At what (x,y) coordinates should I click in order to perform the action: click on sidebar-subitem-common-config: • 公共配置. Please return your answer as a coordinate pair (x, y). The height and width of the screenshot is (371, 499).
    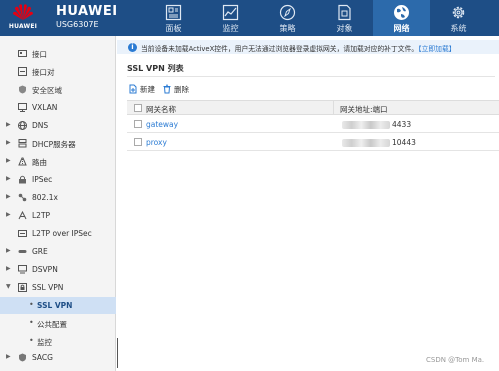
    Looking at the image, I should click on (58, 323).